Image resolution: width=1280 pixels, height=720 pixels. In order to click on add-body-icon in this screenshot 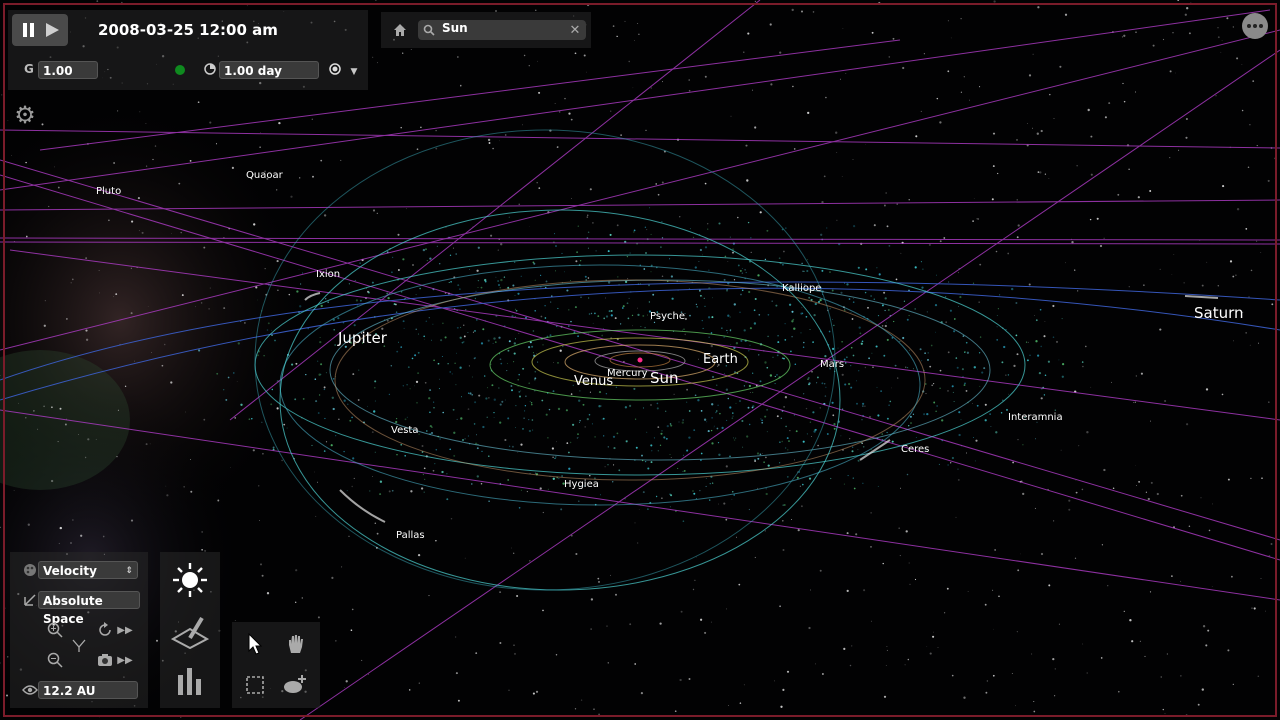, I will do `click(296, 684)`.